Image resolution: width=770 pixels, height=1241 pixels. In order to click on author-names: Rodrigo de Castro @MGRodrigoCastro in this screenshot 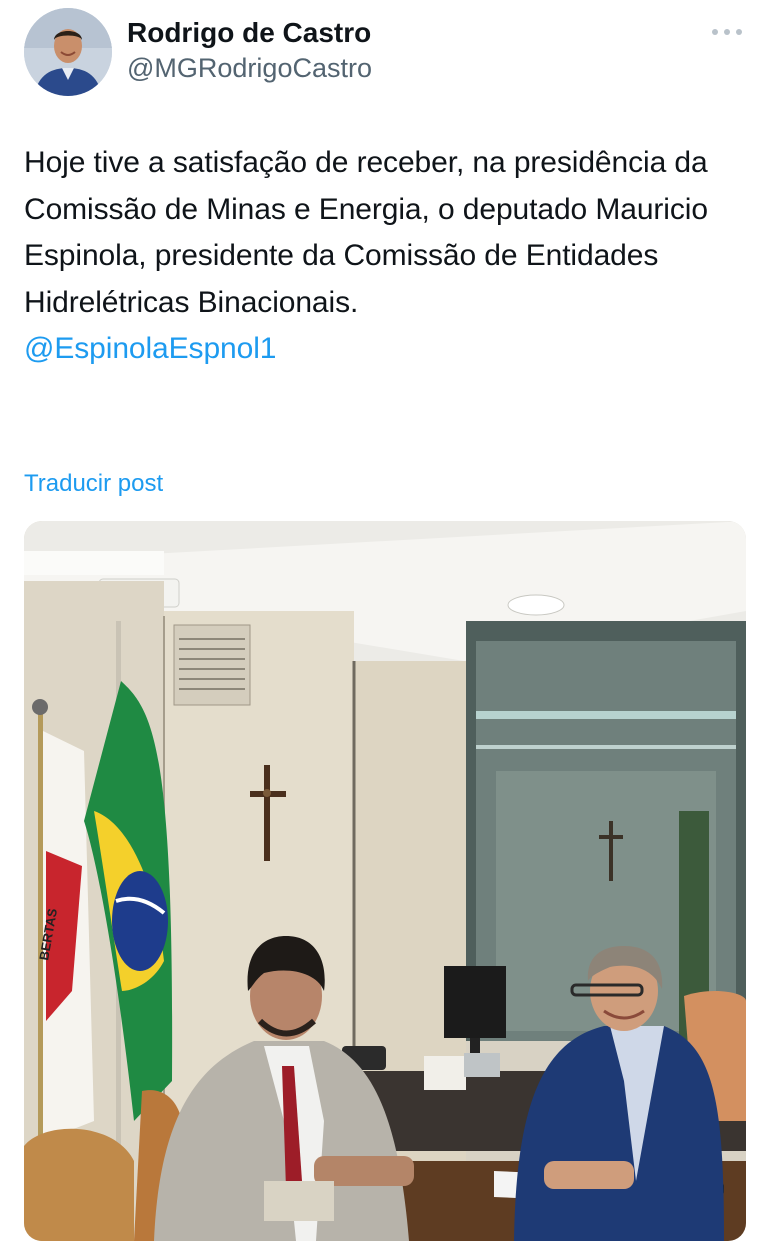, I will do `click(249, 51)`.